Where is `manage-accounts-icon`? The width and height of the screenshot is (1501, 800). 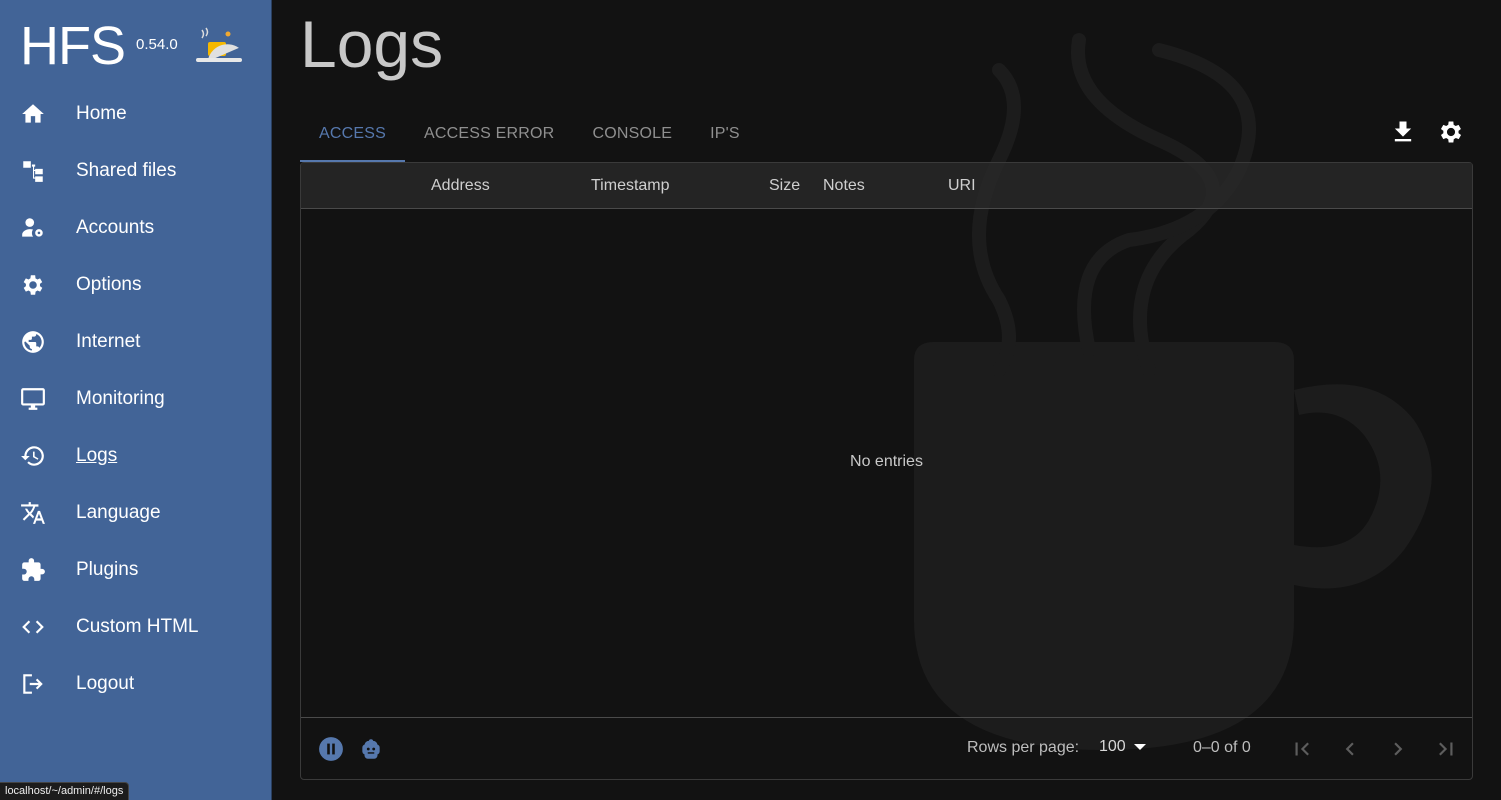 manage-accounts-icon is located at coordinates (33, 228).